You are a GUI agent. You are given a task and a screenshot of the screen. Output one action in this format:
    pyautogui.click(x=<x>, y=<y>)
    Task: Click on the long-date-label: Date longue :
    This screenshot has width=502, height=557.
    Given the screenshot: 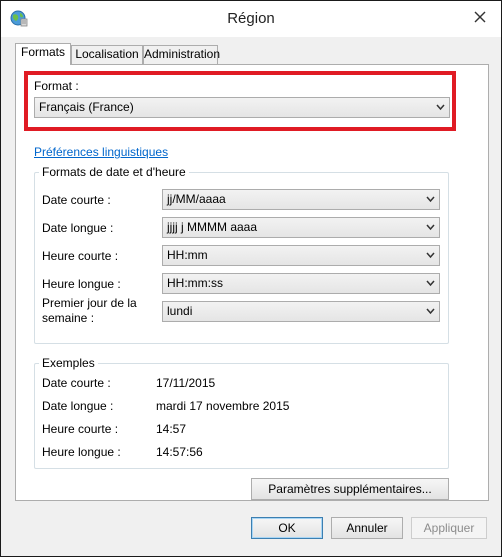 What is the action you would take?
    pyautogui.click(x=78, y=228)
    